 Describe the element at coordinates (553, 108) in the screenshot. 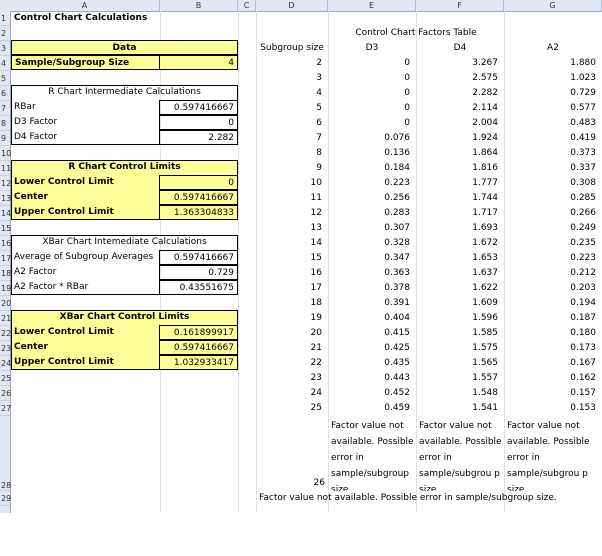

I see `factor-cell-3-3: 0.577` at that location.